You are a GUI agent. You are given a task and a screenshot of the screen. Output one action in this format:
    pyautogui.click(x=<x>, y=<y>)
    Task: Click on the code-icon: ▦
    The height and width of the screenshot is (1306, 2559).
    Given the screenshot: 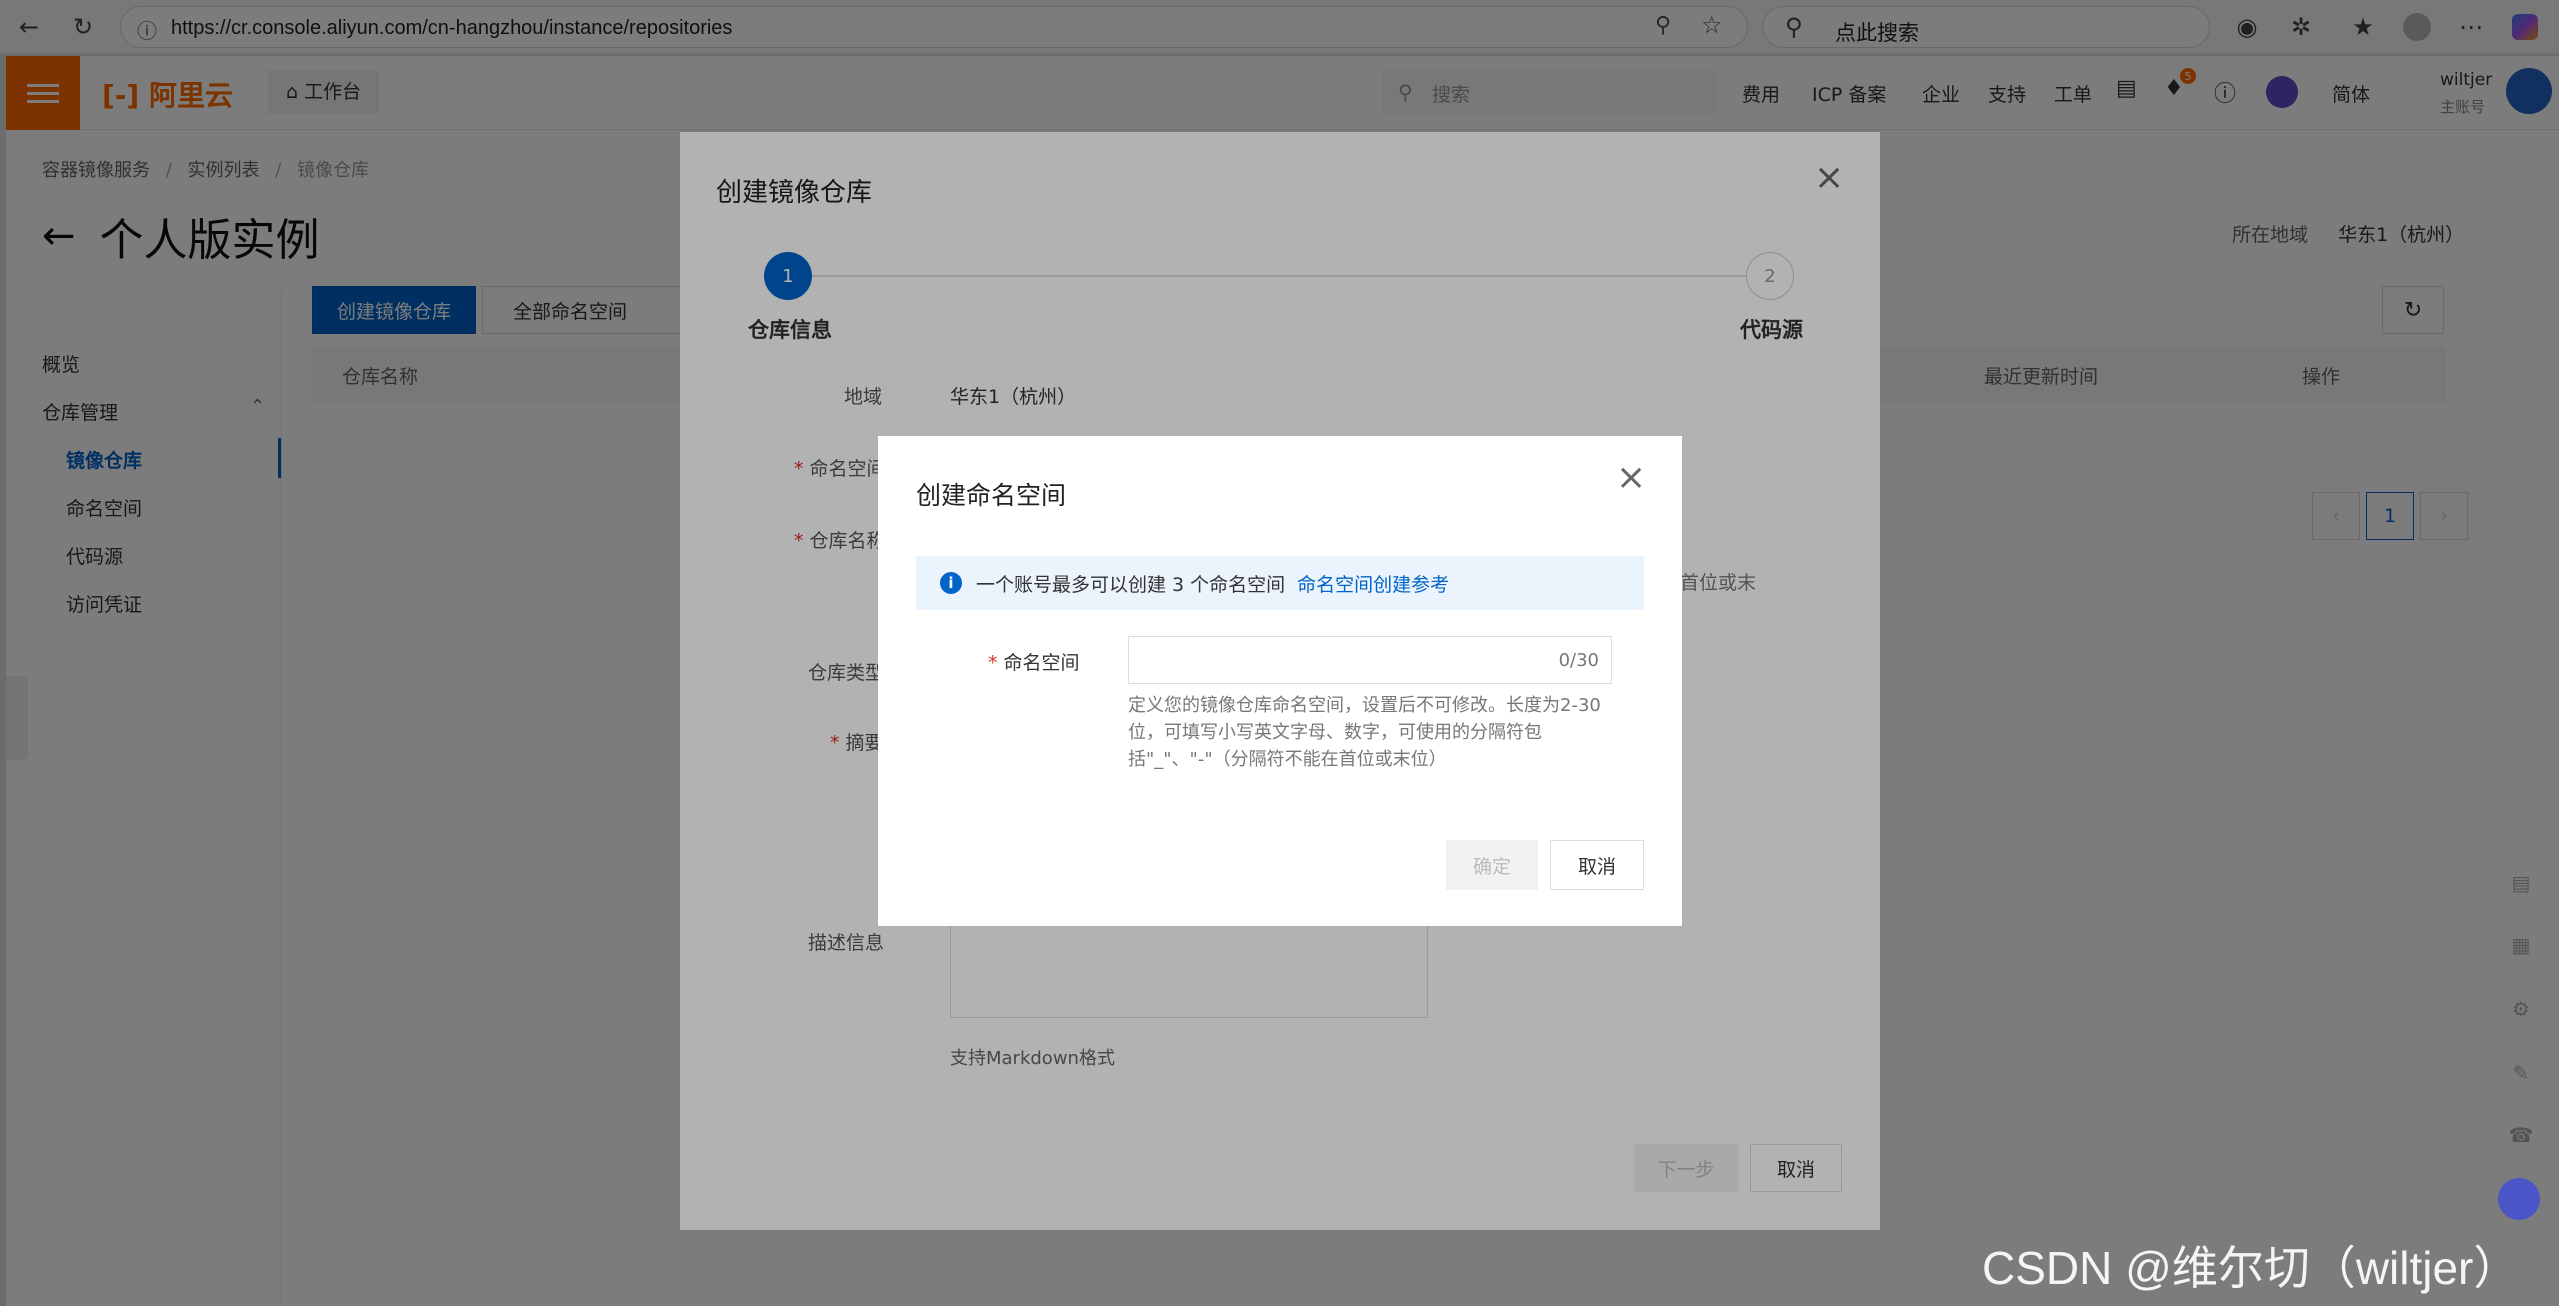 What is the action you would take?
    pyautogui.click(x=2521, y=945)
    